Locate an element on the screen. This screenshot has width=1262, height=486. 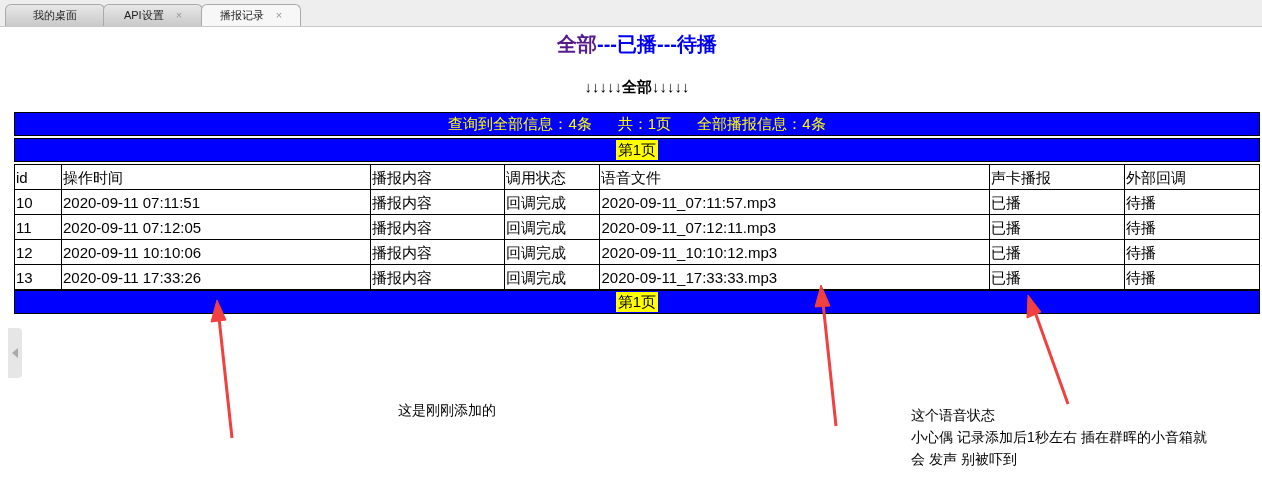
caret-left-icon is located at coordinates (15, 353).